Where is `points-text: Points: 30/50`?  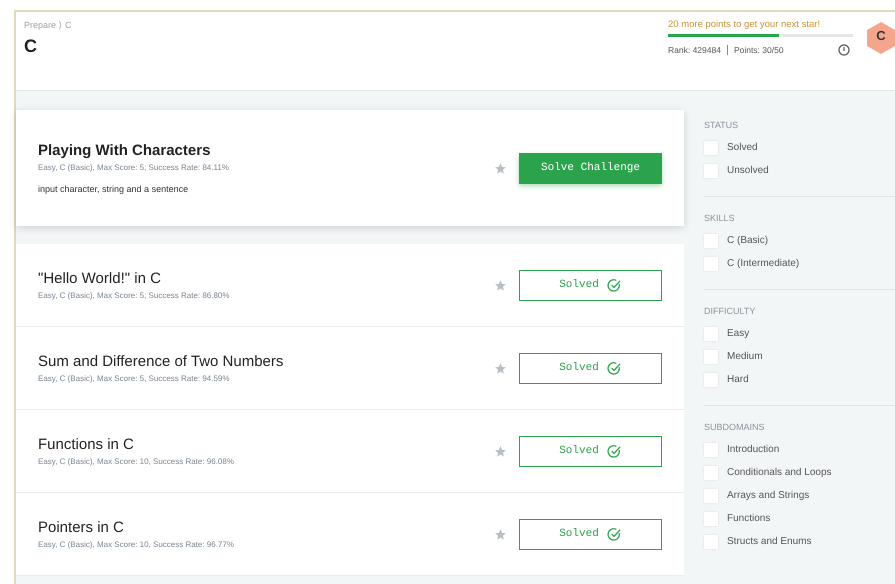 points-text: Points: 30/50 is located at coordinates (759, 50).